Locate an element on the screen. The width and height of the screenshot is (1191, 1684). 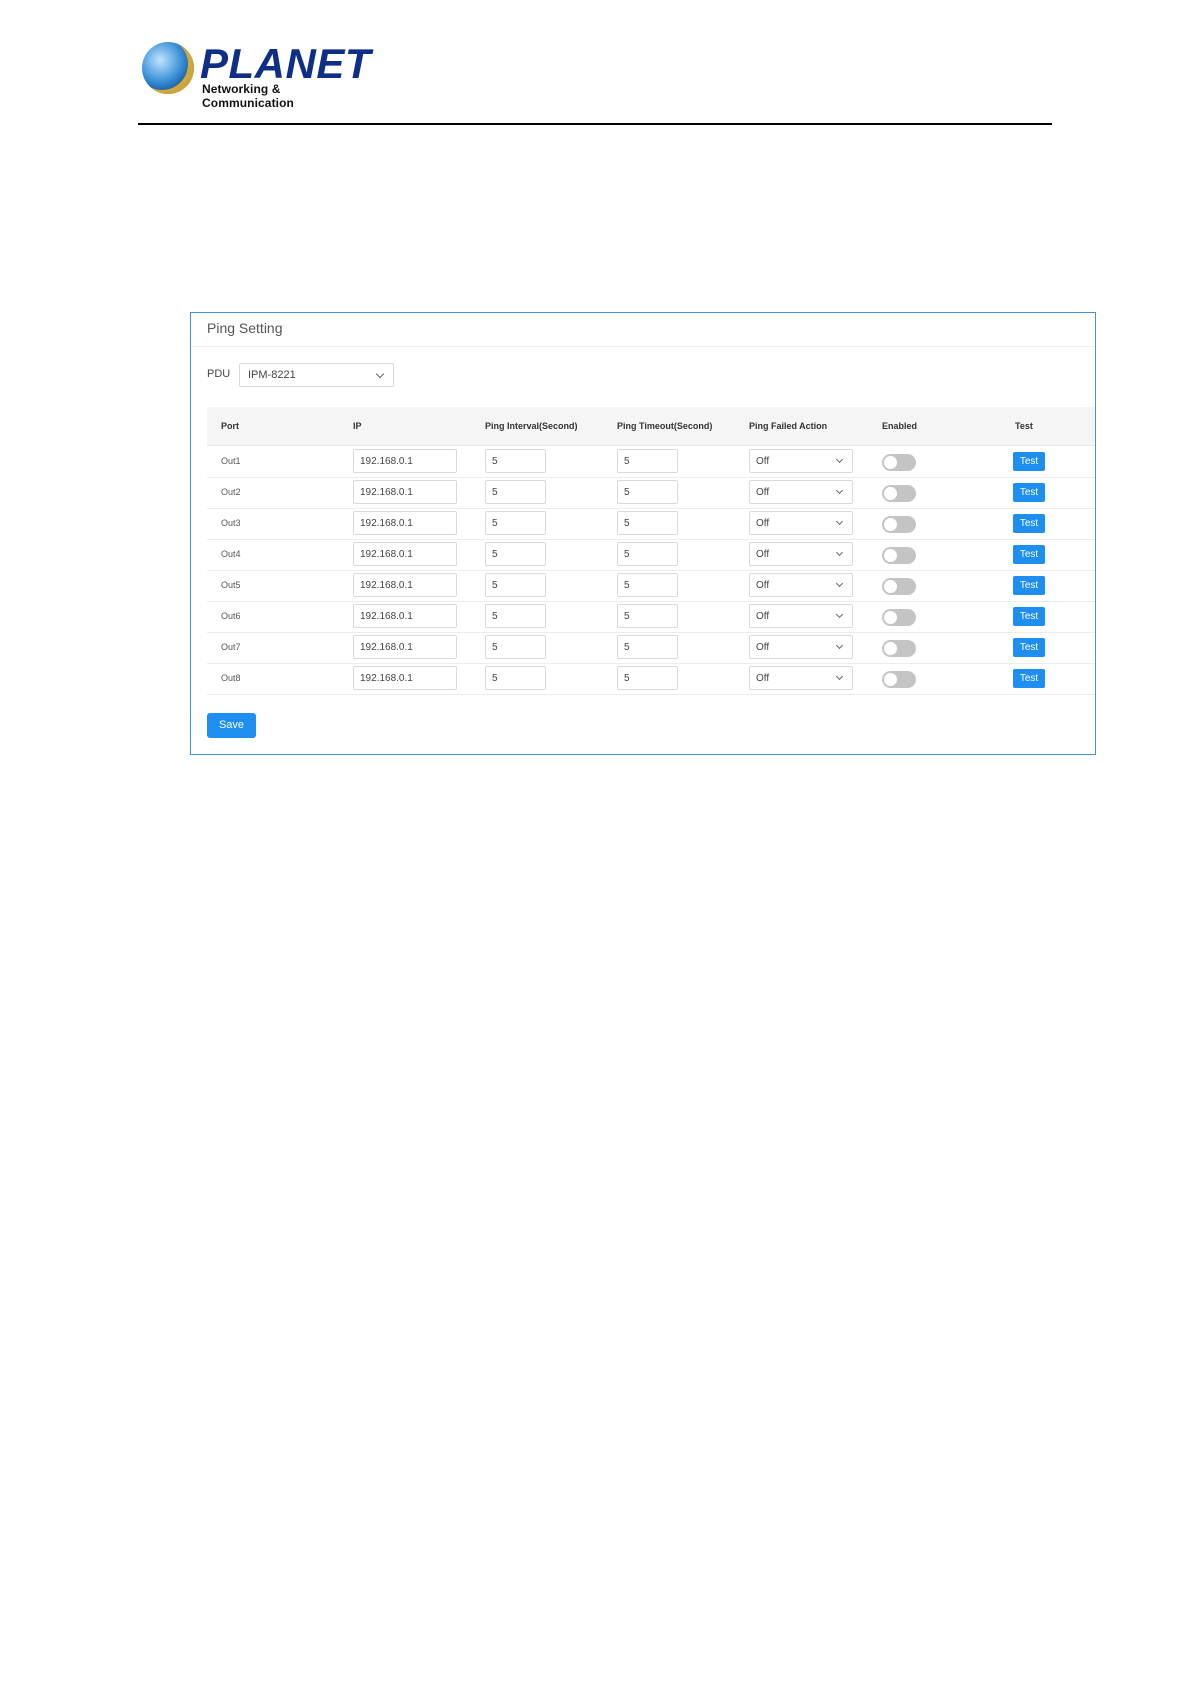
port-label: Out7 is located at coordinates (231, 647).